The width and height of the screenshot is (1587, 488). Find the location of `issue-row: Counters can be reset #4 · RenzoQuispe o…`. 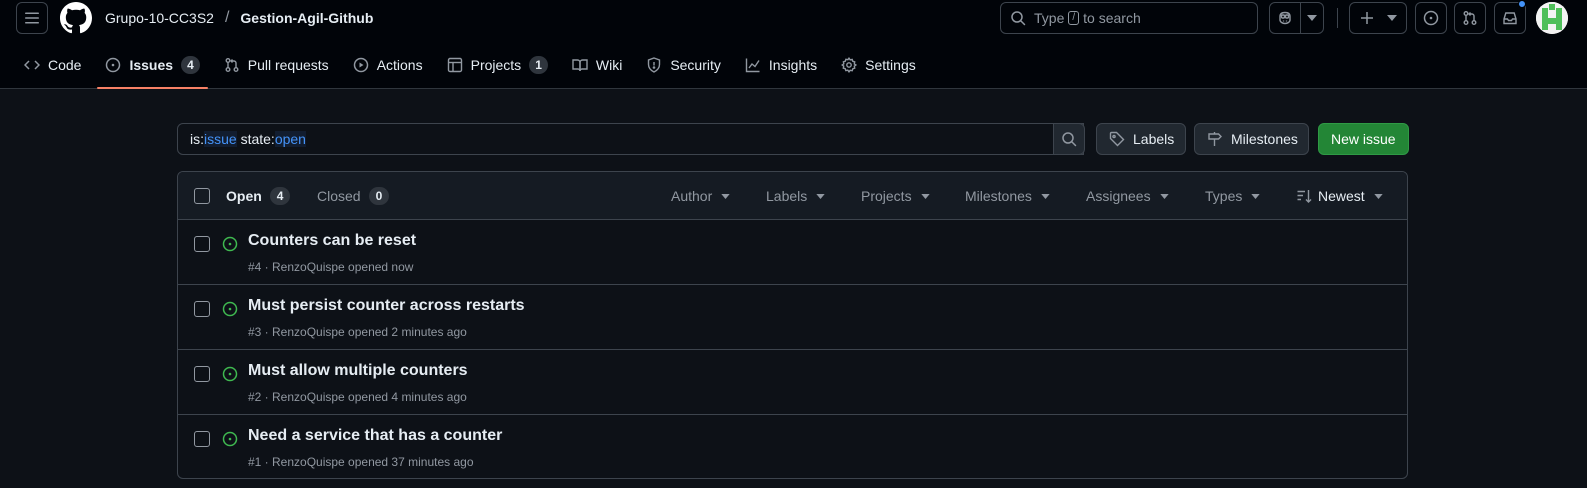

issue-row: Counters can be reset #4 · RenzoQuispe o… is located at coordinates (792, 252).